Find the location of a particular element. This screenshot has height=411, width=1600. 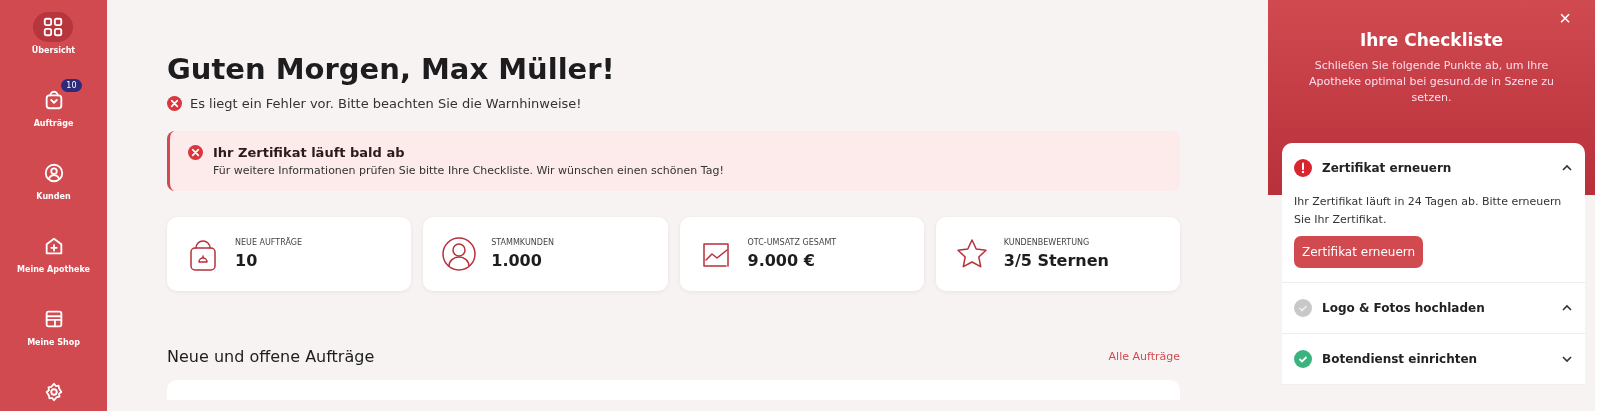

alert-title: Ihr Zertifikat läuft bald ab is located at coordinates (309, 152).